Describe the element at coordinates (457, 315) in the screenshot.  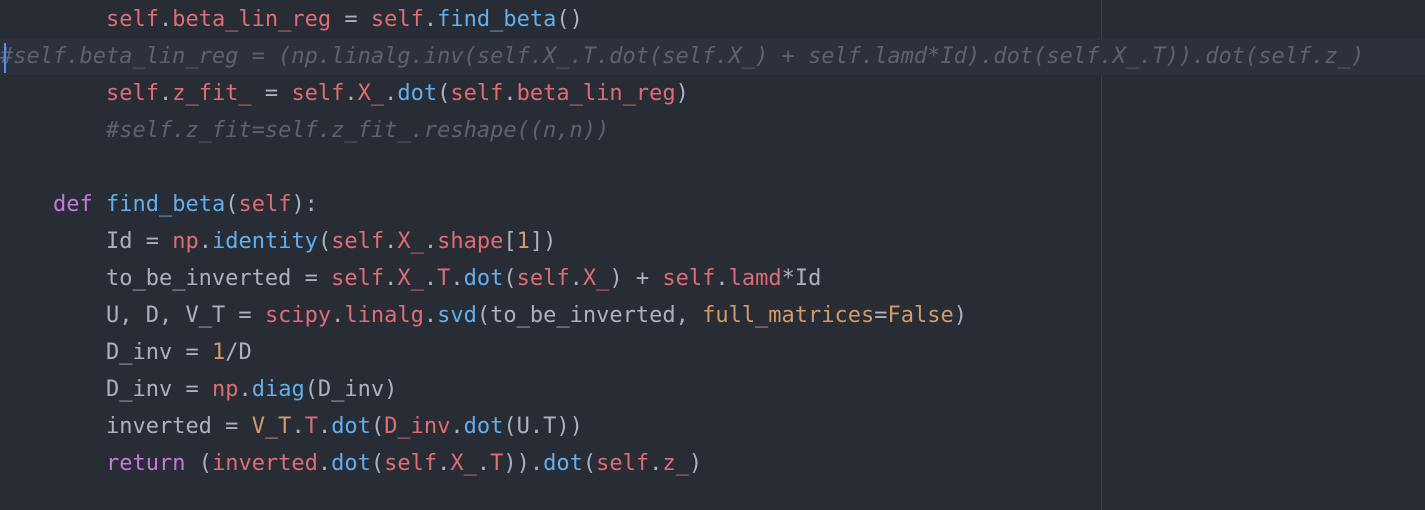
I see `code-token: svd` at that location.